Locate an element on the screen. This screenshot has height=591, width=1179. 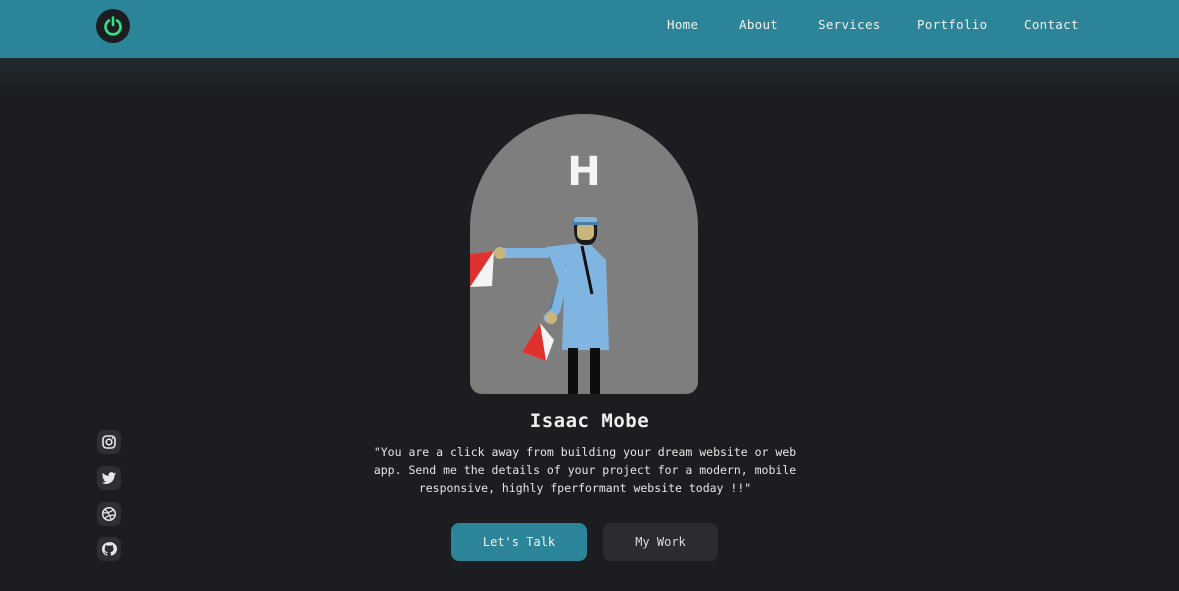
nav-contact: Contact is located at coordinates (1051, 24).